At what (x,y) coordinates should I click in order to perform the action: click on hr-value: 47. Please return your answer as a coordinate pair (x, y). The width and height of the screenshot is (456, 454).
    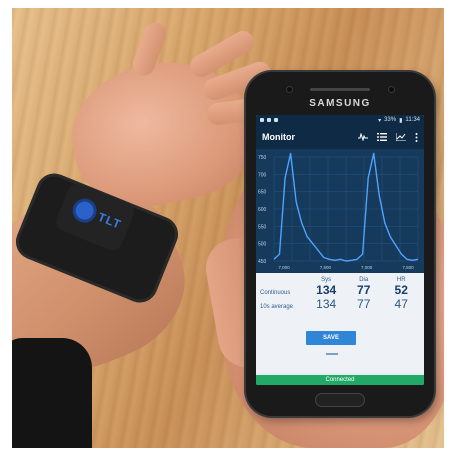
    Looking at the image, I should click on (401, 304).